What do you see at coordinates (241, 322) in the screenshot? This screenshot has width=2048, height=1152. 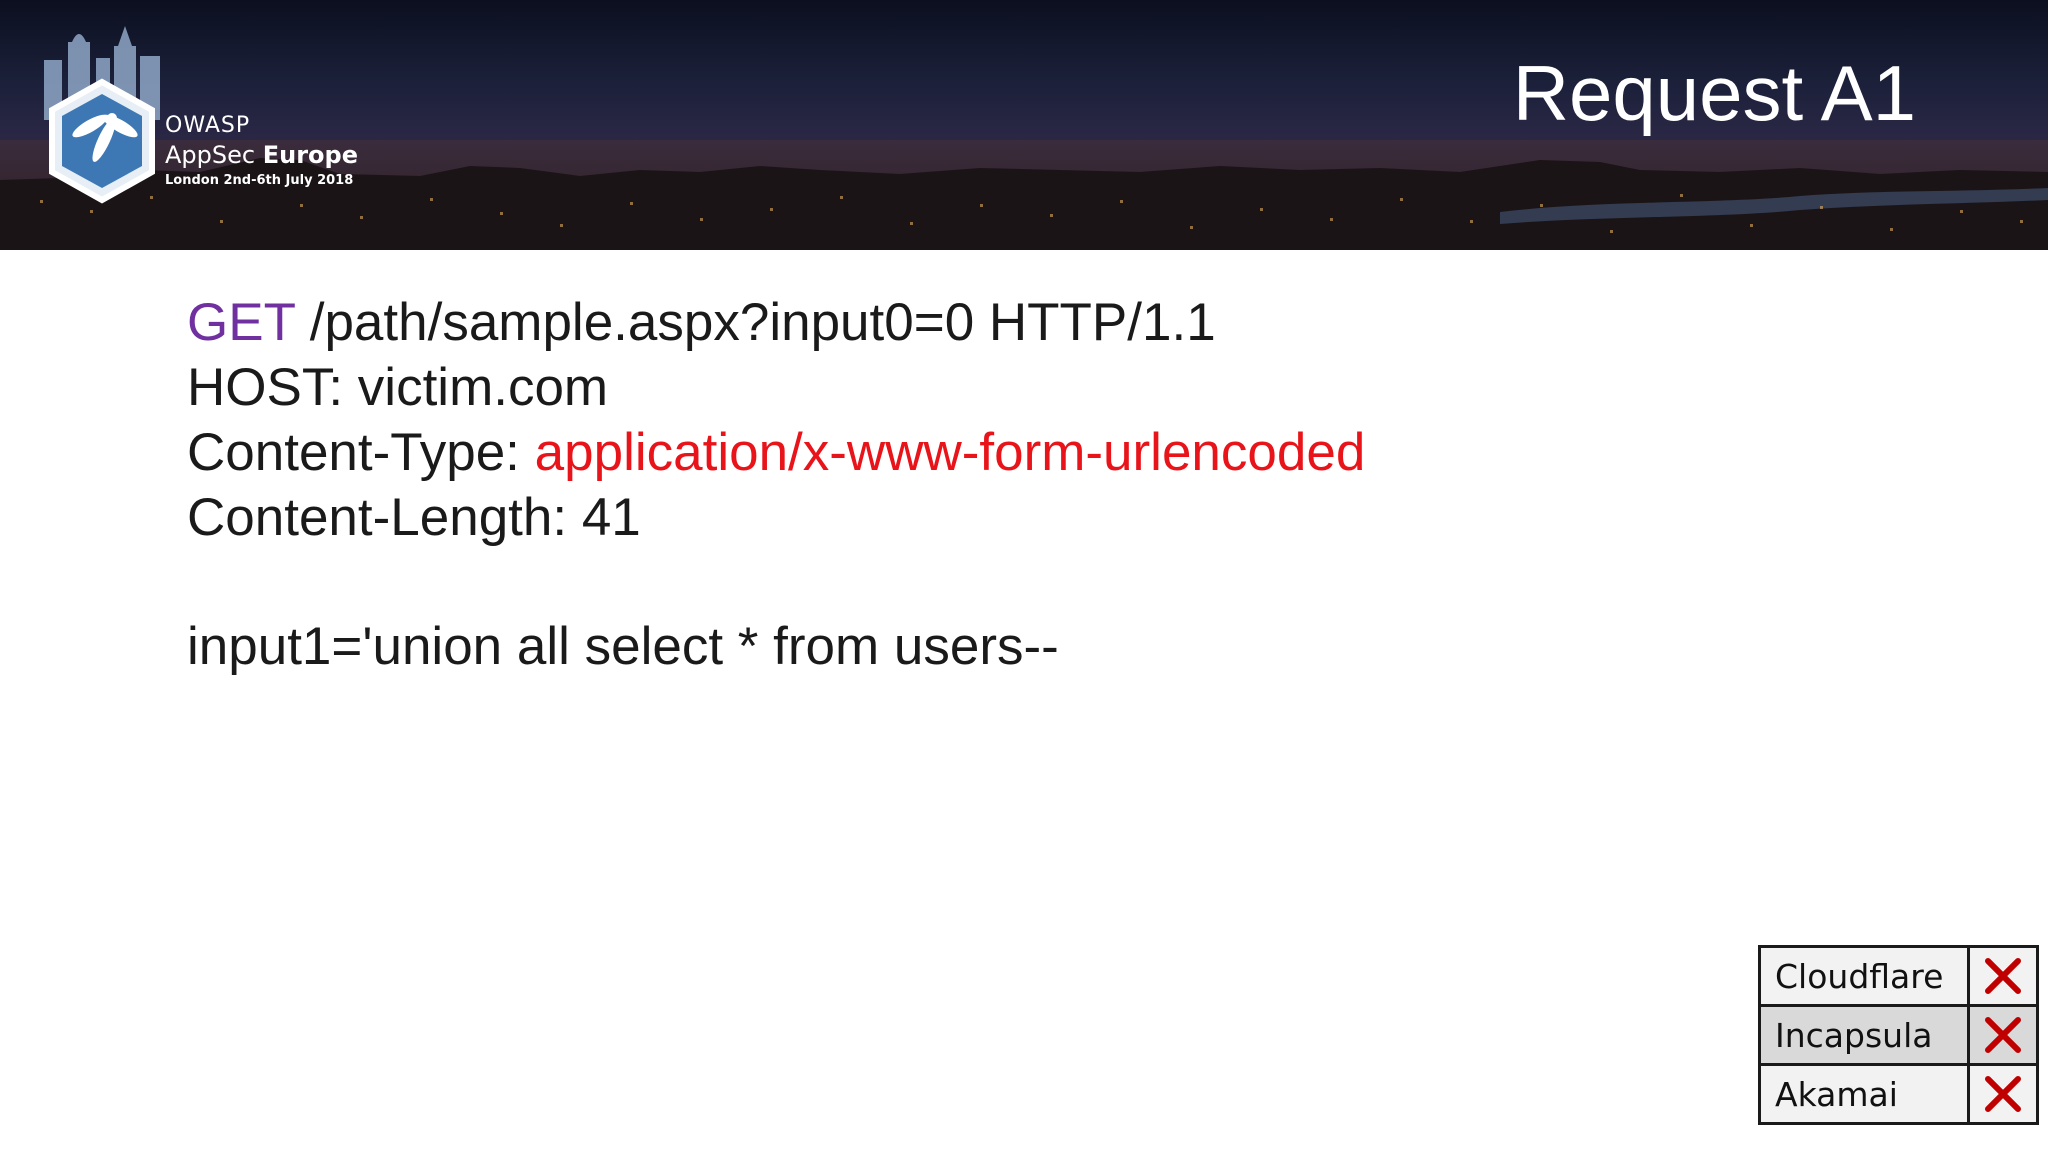 I see `http-method: GET` at bounding box center [241, 322].